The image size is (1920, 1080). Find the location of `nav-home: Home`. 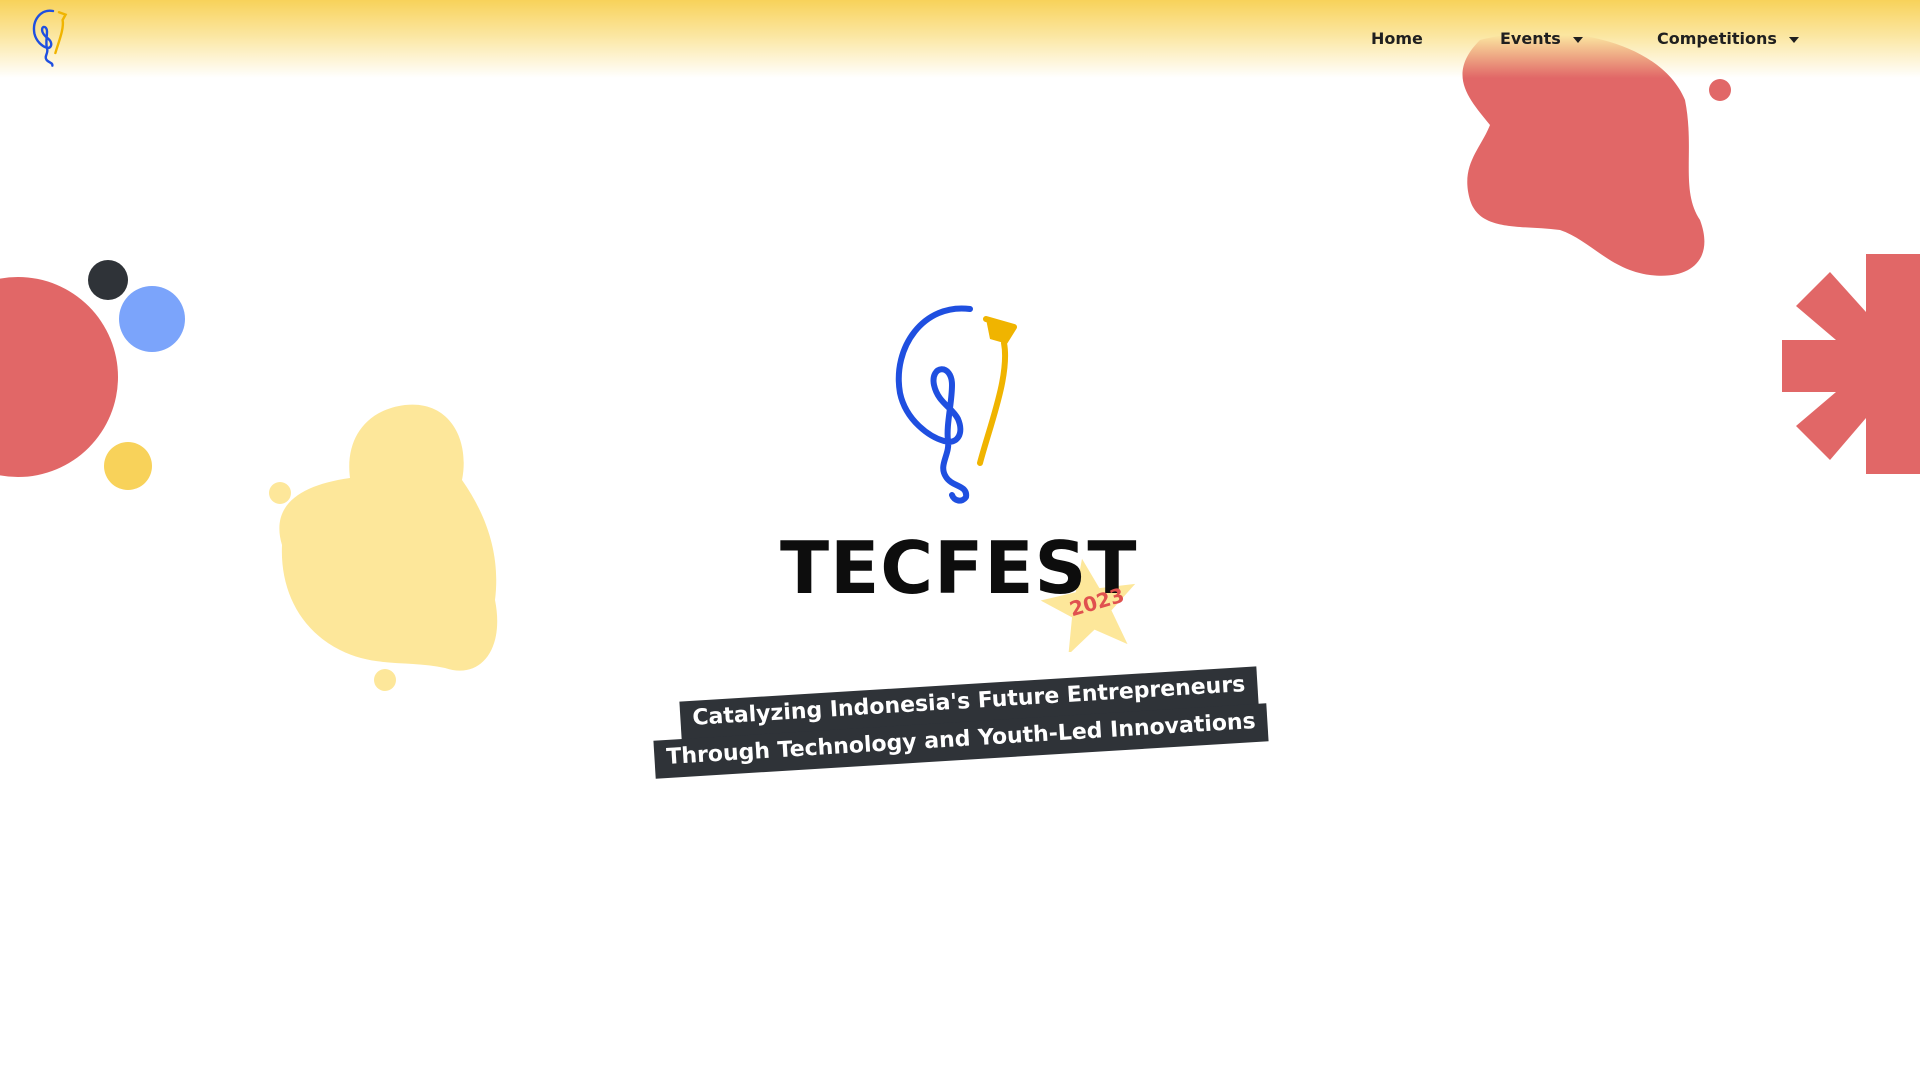

nav-home: Home is located at coordinates (1397, 38).